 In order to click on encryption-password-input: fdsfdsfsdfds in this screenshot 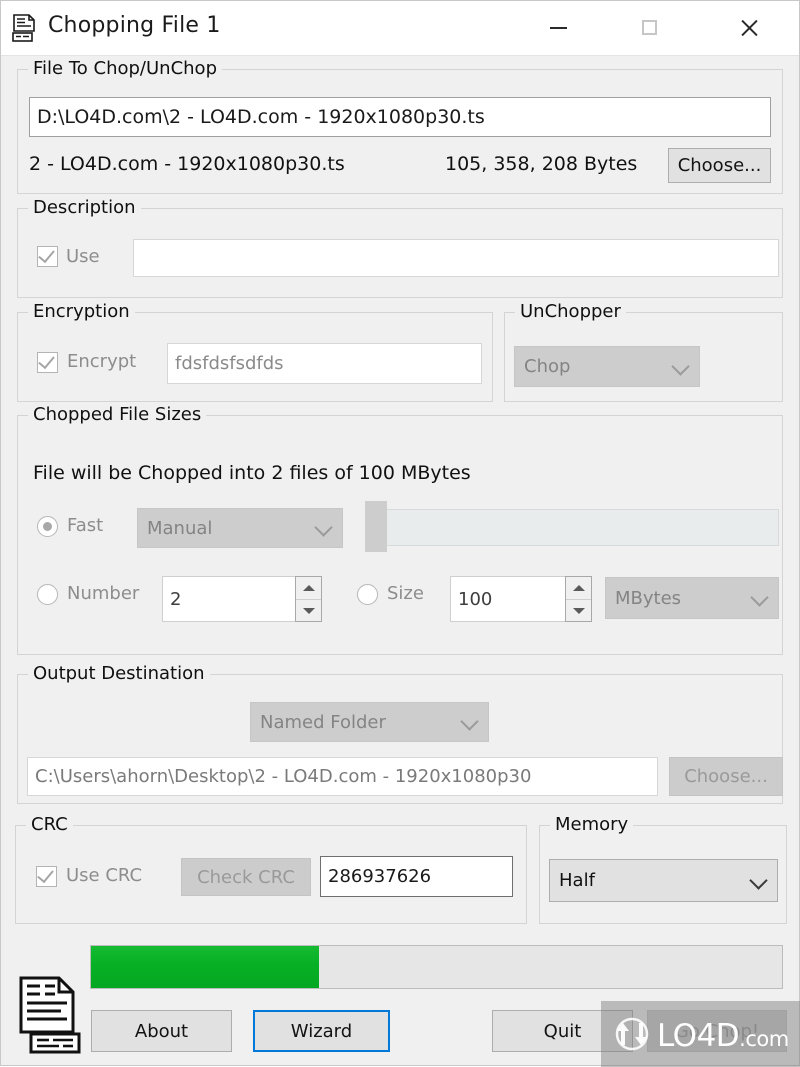, I will do `click(324, 363)`.